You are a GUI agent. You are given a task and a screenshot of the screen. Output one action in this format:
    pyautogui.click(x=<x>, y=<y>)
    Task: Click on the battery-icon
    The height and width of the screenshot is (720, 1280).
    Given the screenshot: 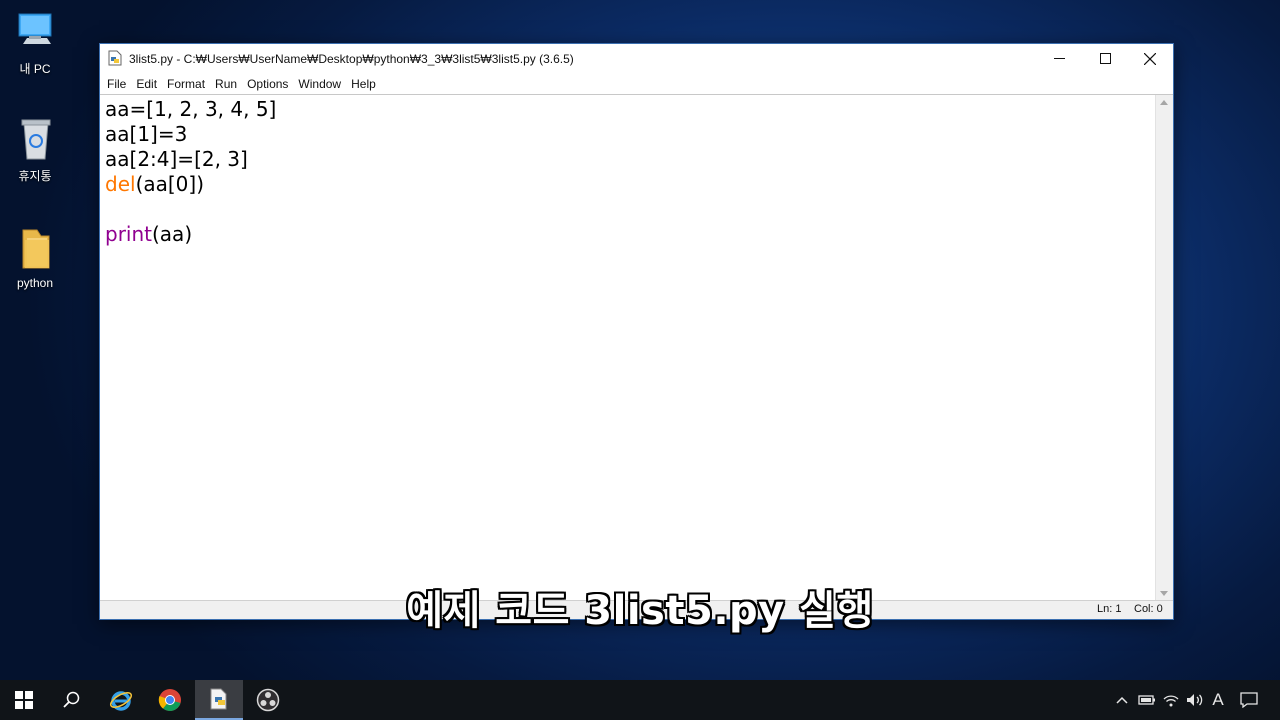 What is the action you would take?
    pyautogui.click(x=1146, y=700)
    